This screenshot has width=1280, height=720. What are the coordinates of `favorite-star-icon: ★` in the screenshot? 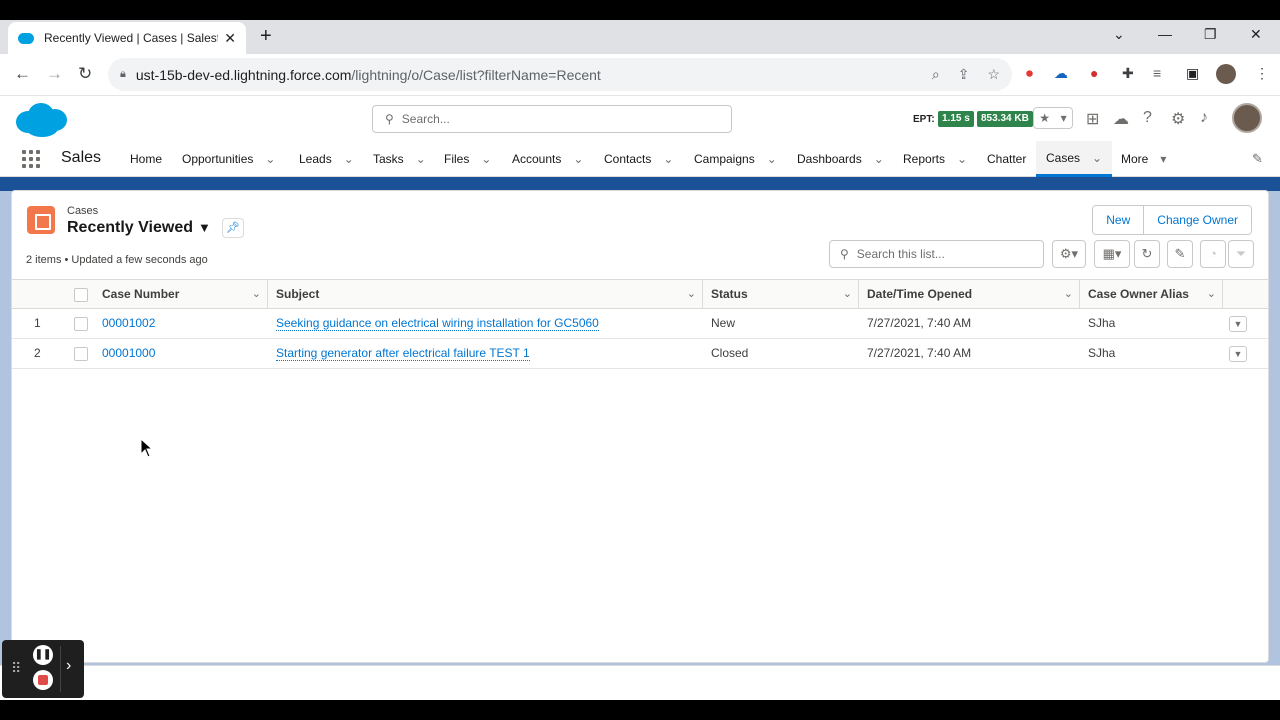 It's located at (1044, 118).